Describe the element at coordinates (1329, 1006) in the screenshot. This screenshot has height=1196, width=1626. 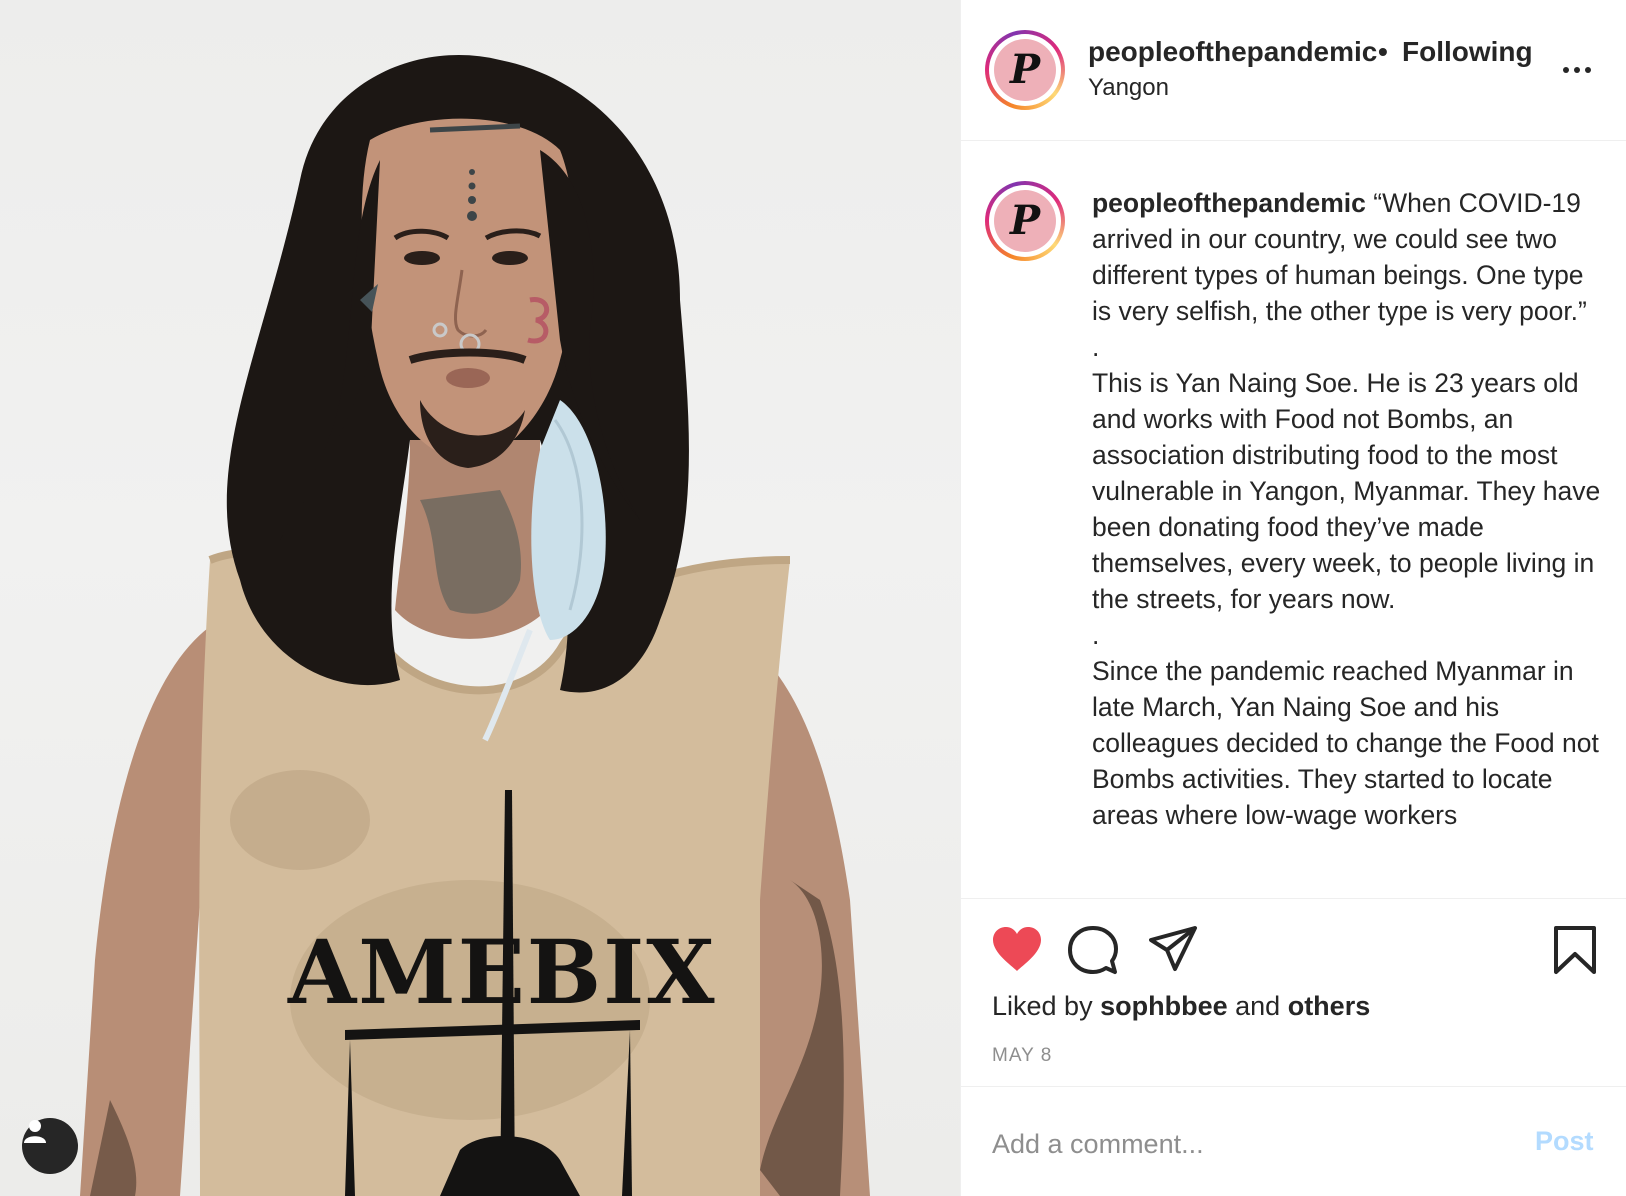
I see `liked-others-link: others` at that location.